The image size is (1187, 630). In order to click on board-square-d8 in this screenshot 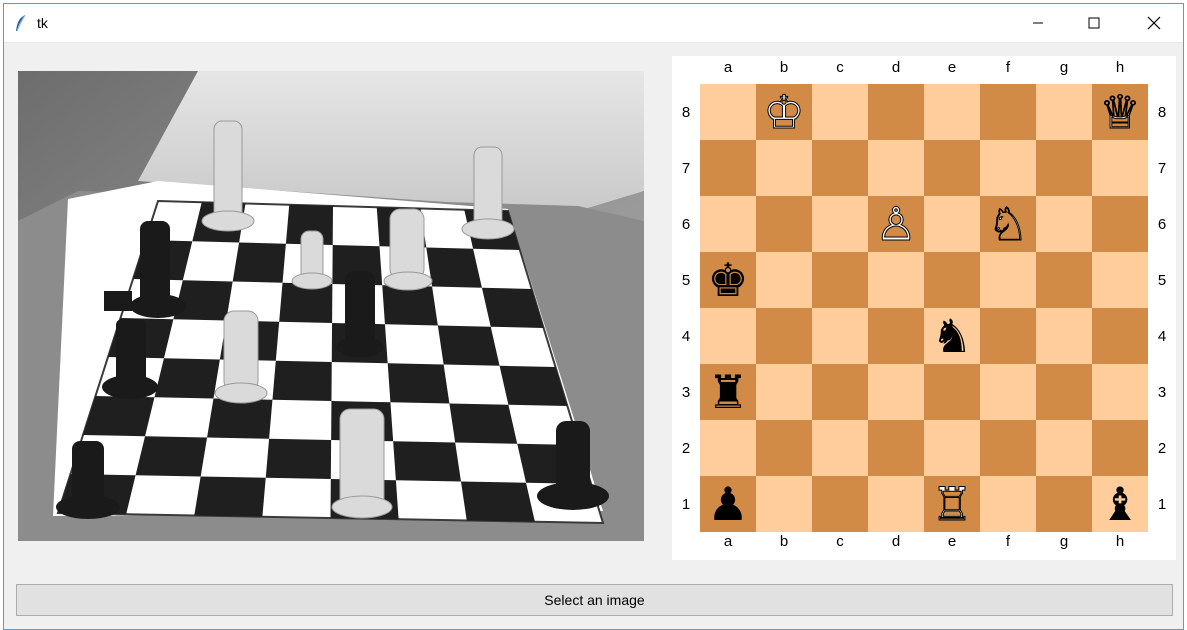, I will do `click(896, 112)`.